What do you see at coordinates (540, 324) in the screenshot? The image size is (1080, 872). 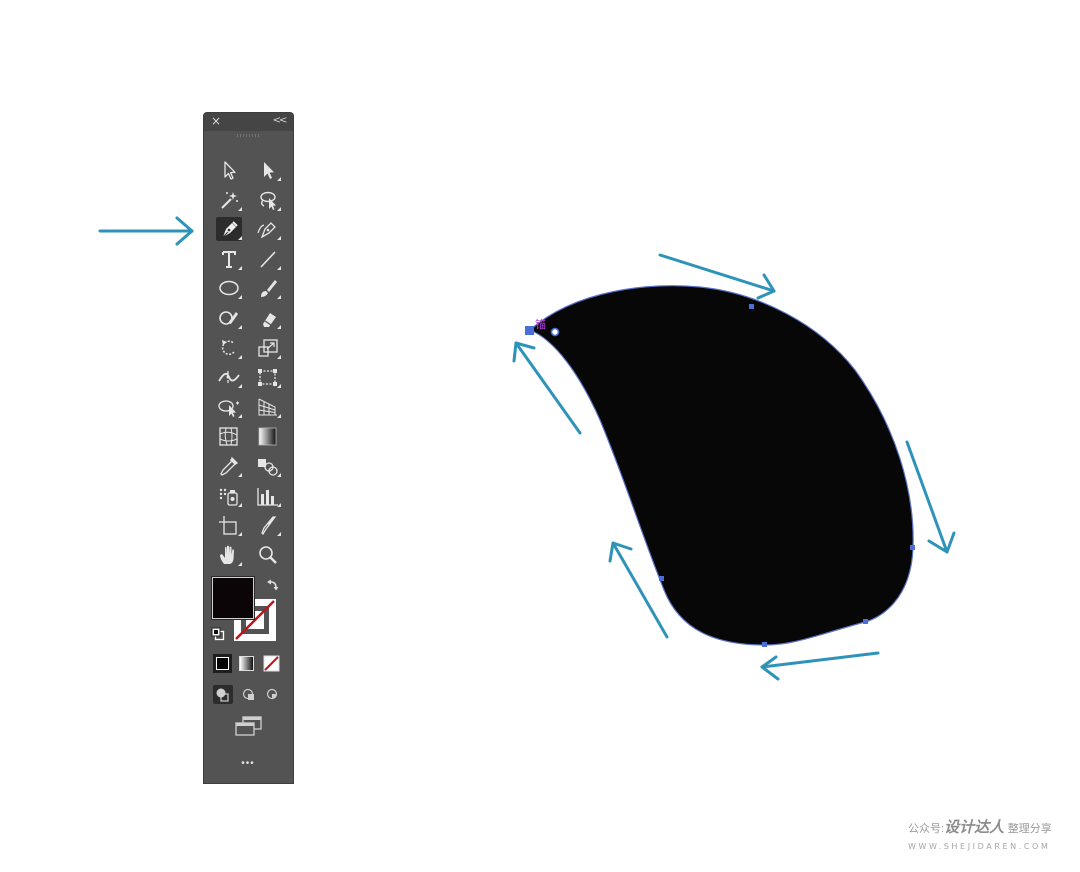 I see `anchor-label: 锚` at bounding box center [540, 324].